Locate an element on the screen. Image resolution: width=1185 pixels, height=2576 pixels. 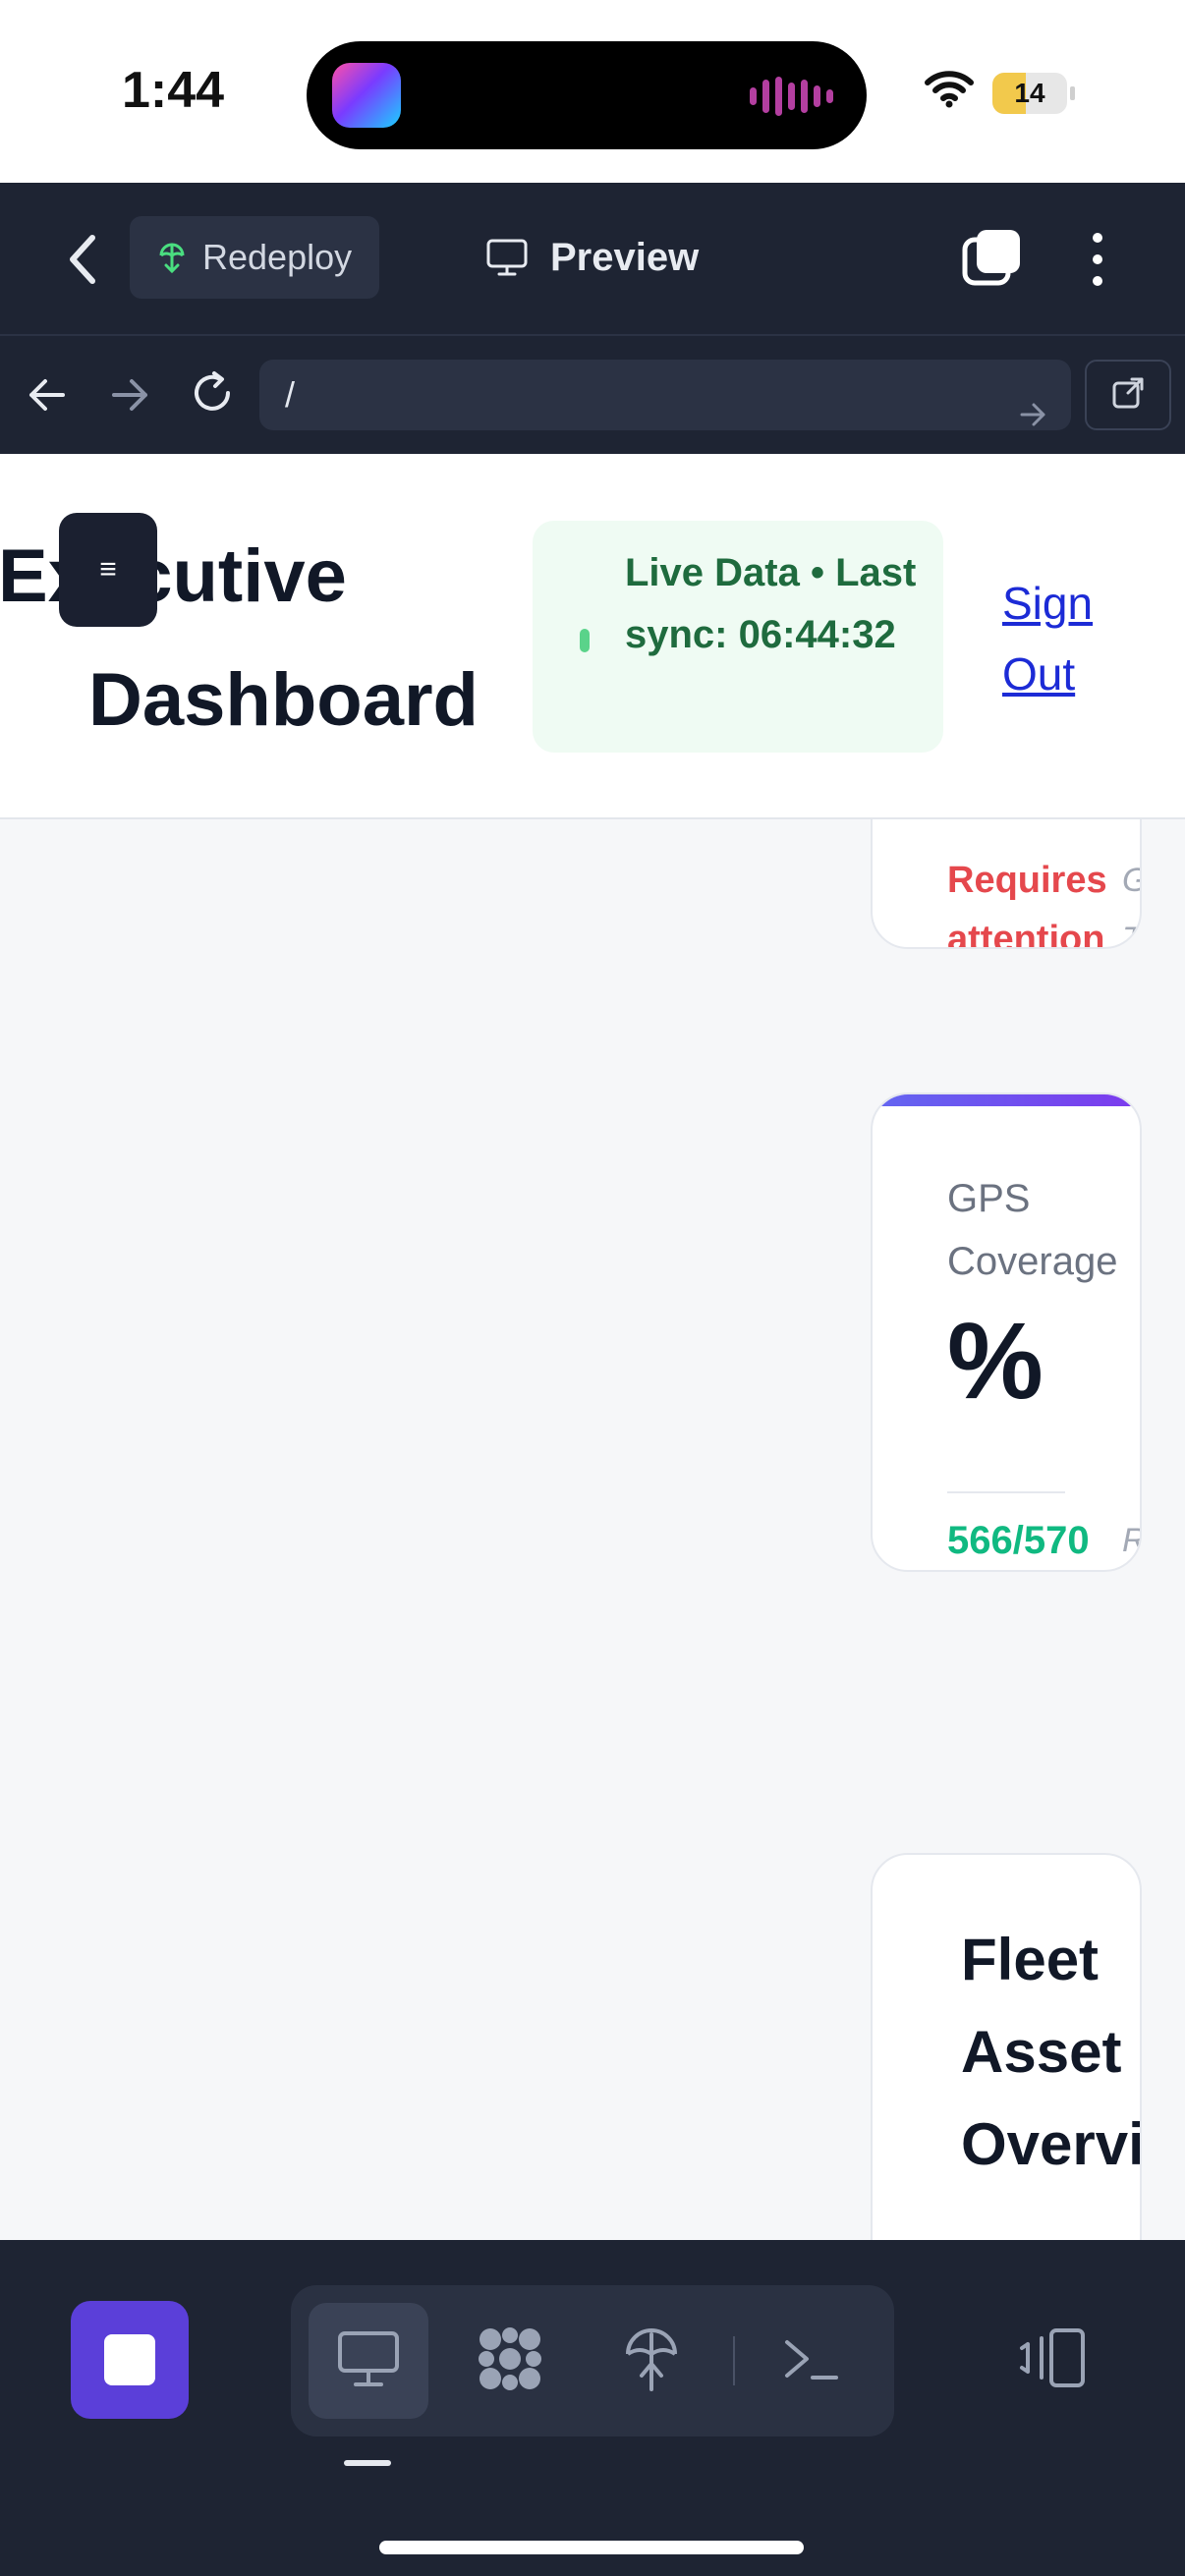
fleet-overview-title-text: Fleet Asset Overvi is located at coordinates (1052, 2052).